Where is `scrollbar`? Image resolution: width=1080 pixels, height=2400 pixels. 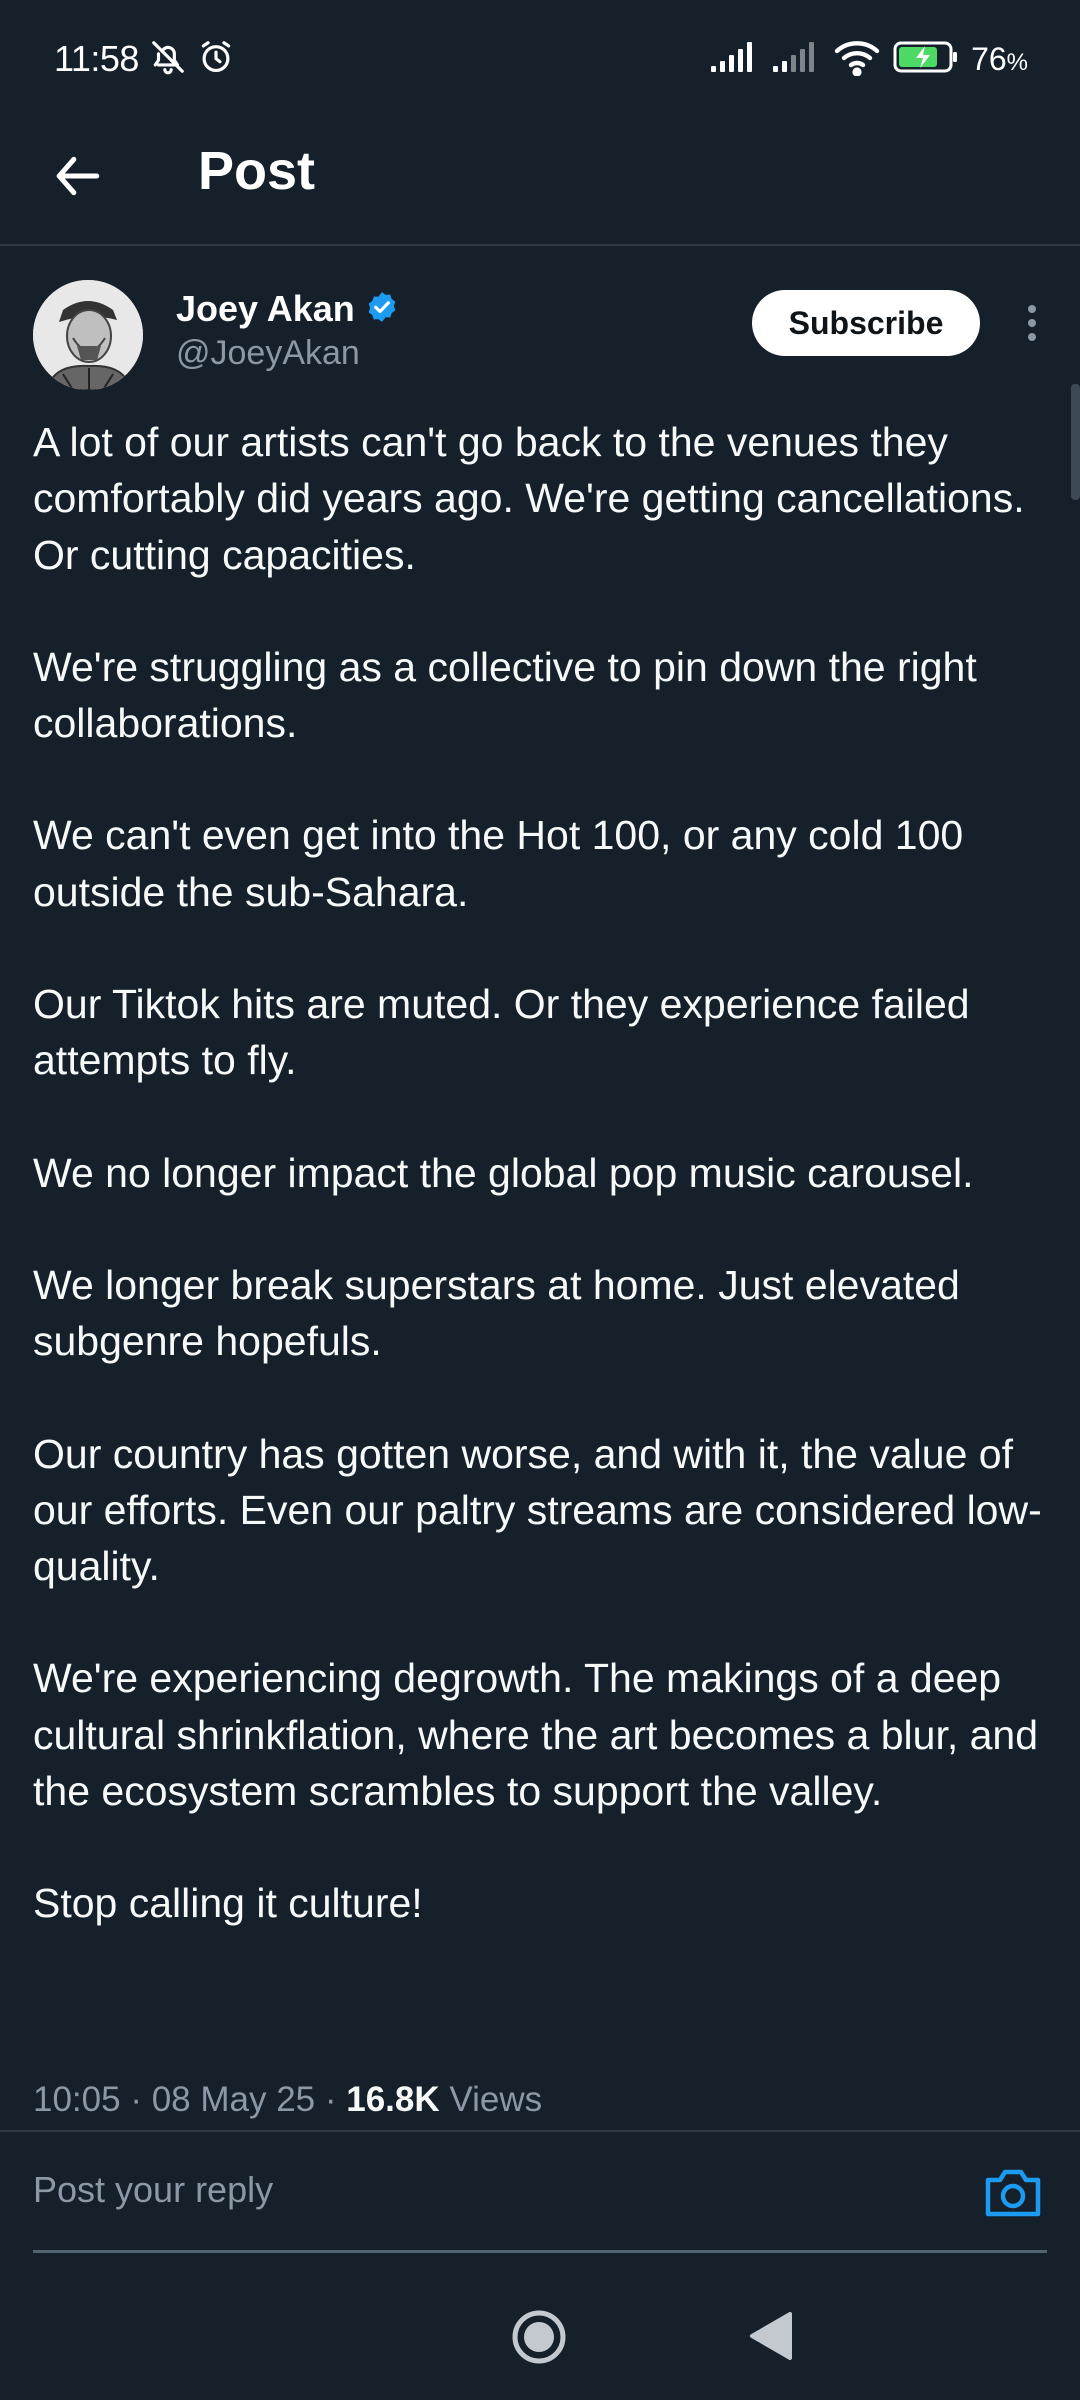
scrollbar is located at coordinates (1075, 442).